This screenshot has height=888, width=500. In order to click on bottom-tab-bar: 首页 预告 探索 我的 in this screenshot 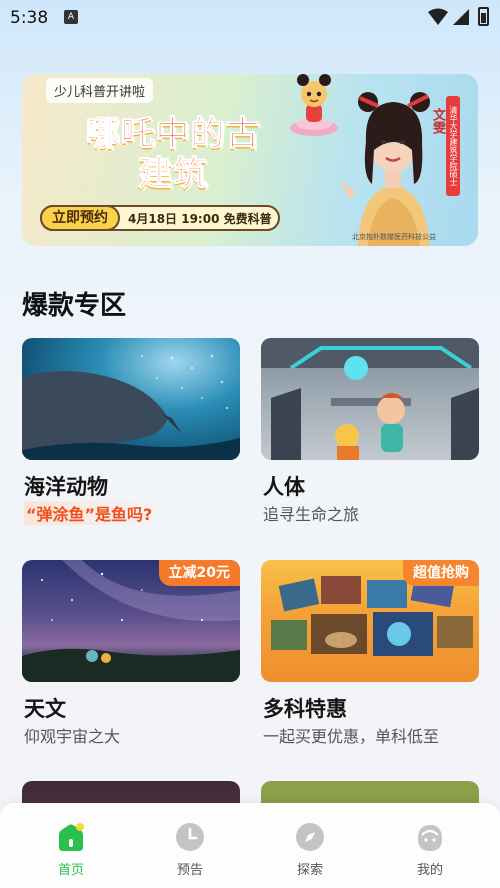, I will do `click(250, 845)`.